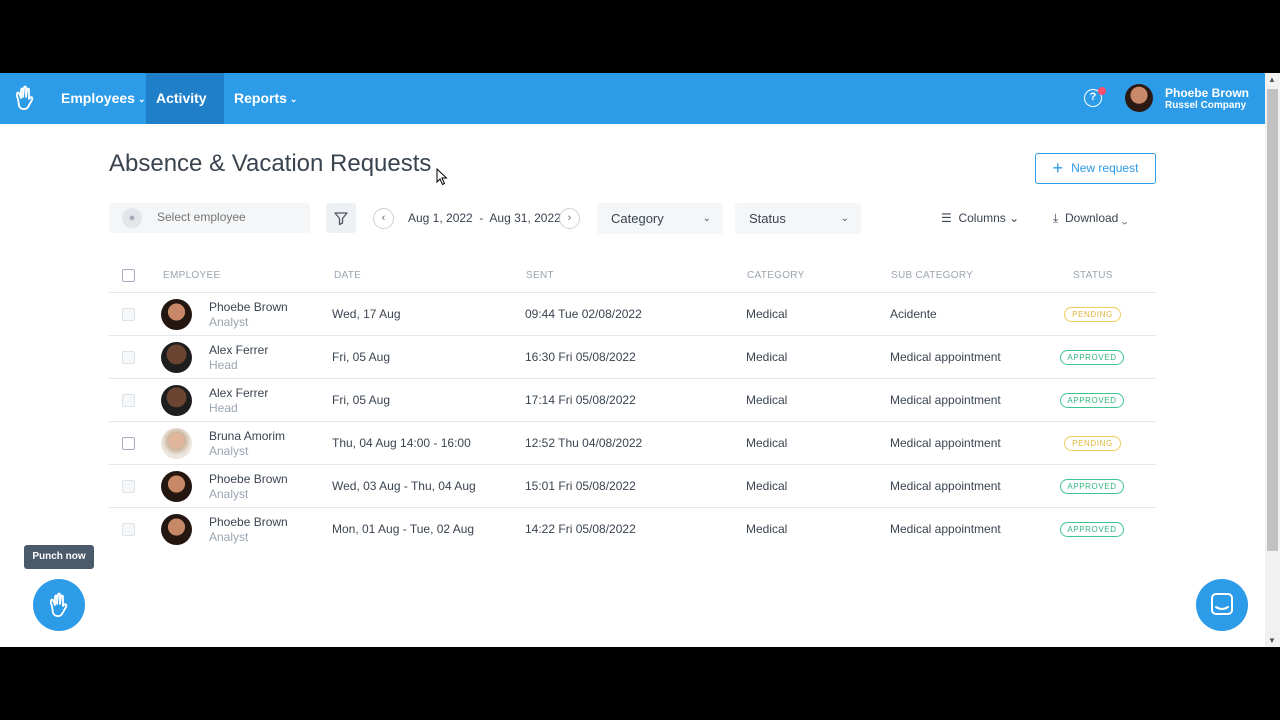  I want to click on download-icon: ⤓, so click(1056, 218).